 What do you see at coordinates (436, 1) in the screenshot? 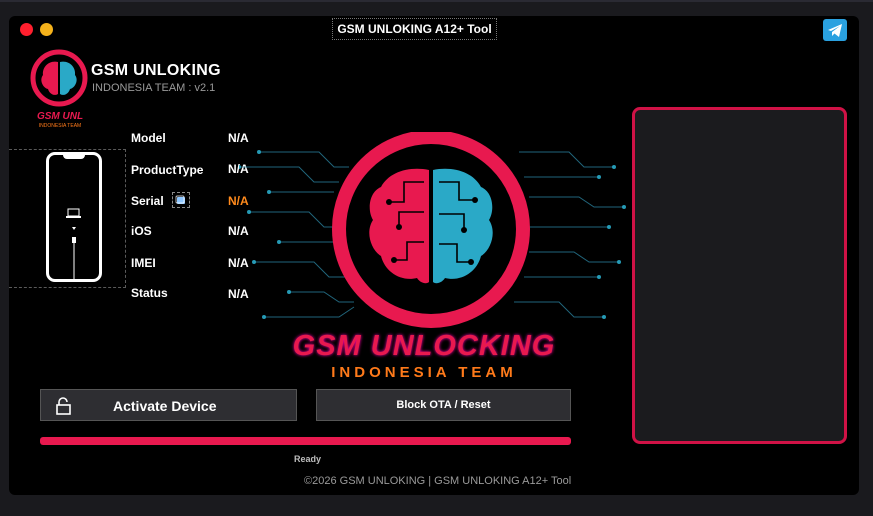
I see `top-border` at bounding box center [436, 1].